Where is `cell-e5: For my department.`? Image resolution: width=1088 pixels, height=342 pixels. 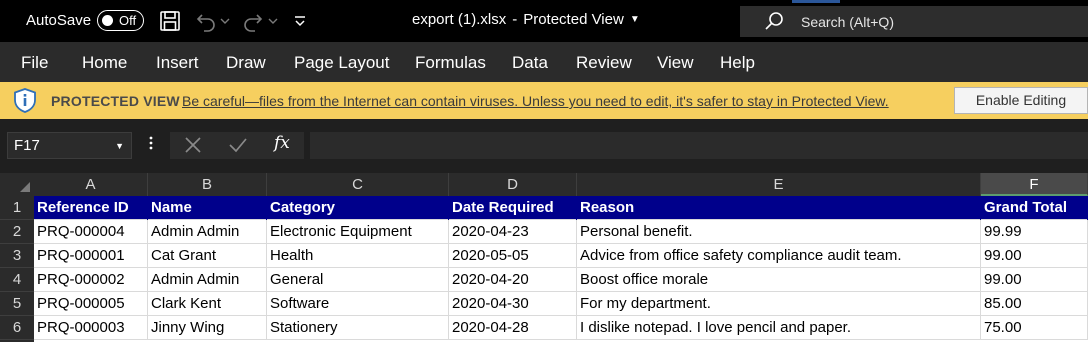 cell-e5: For my department. is located at coordinates (779, 304).